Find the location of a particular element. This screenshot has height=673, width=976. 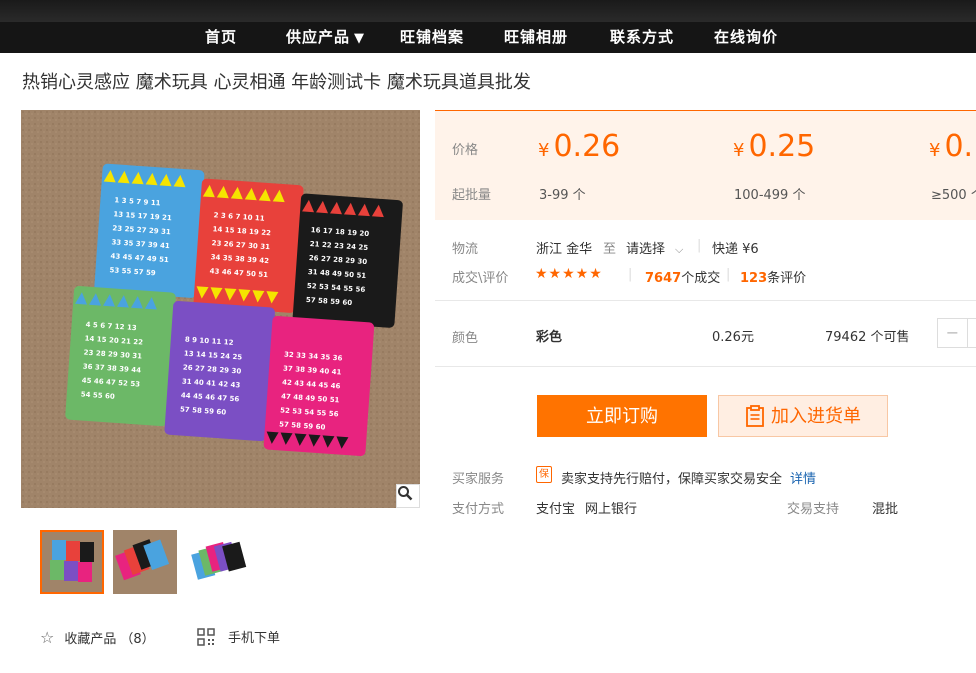

logistics-origin: 浙江 金华 is located at coordinates (564, 249).